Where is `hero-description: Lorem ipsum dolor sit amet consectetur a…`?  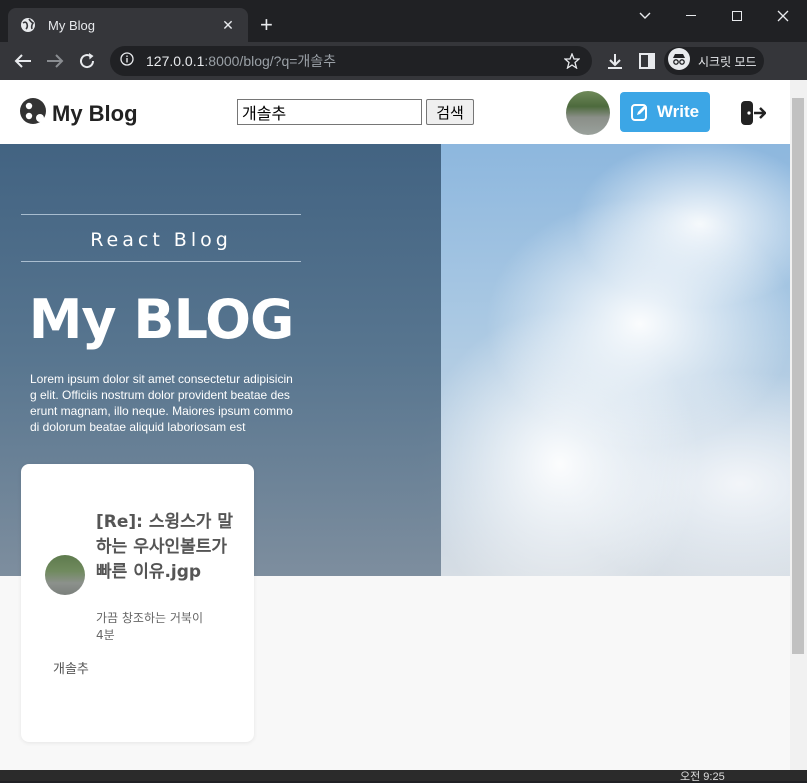 hero-description: Lorem ipsum dolor sit amet consectetur a… is located at coordinates (161, 403).